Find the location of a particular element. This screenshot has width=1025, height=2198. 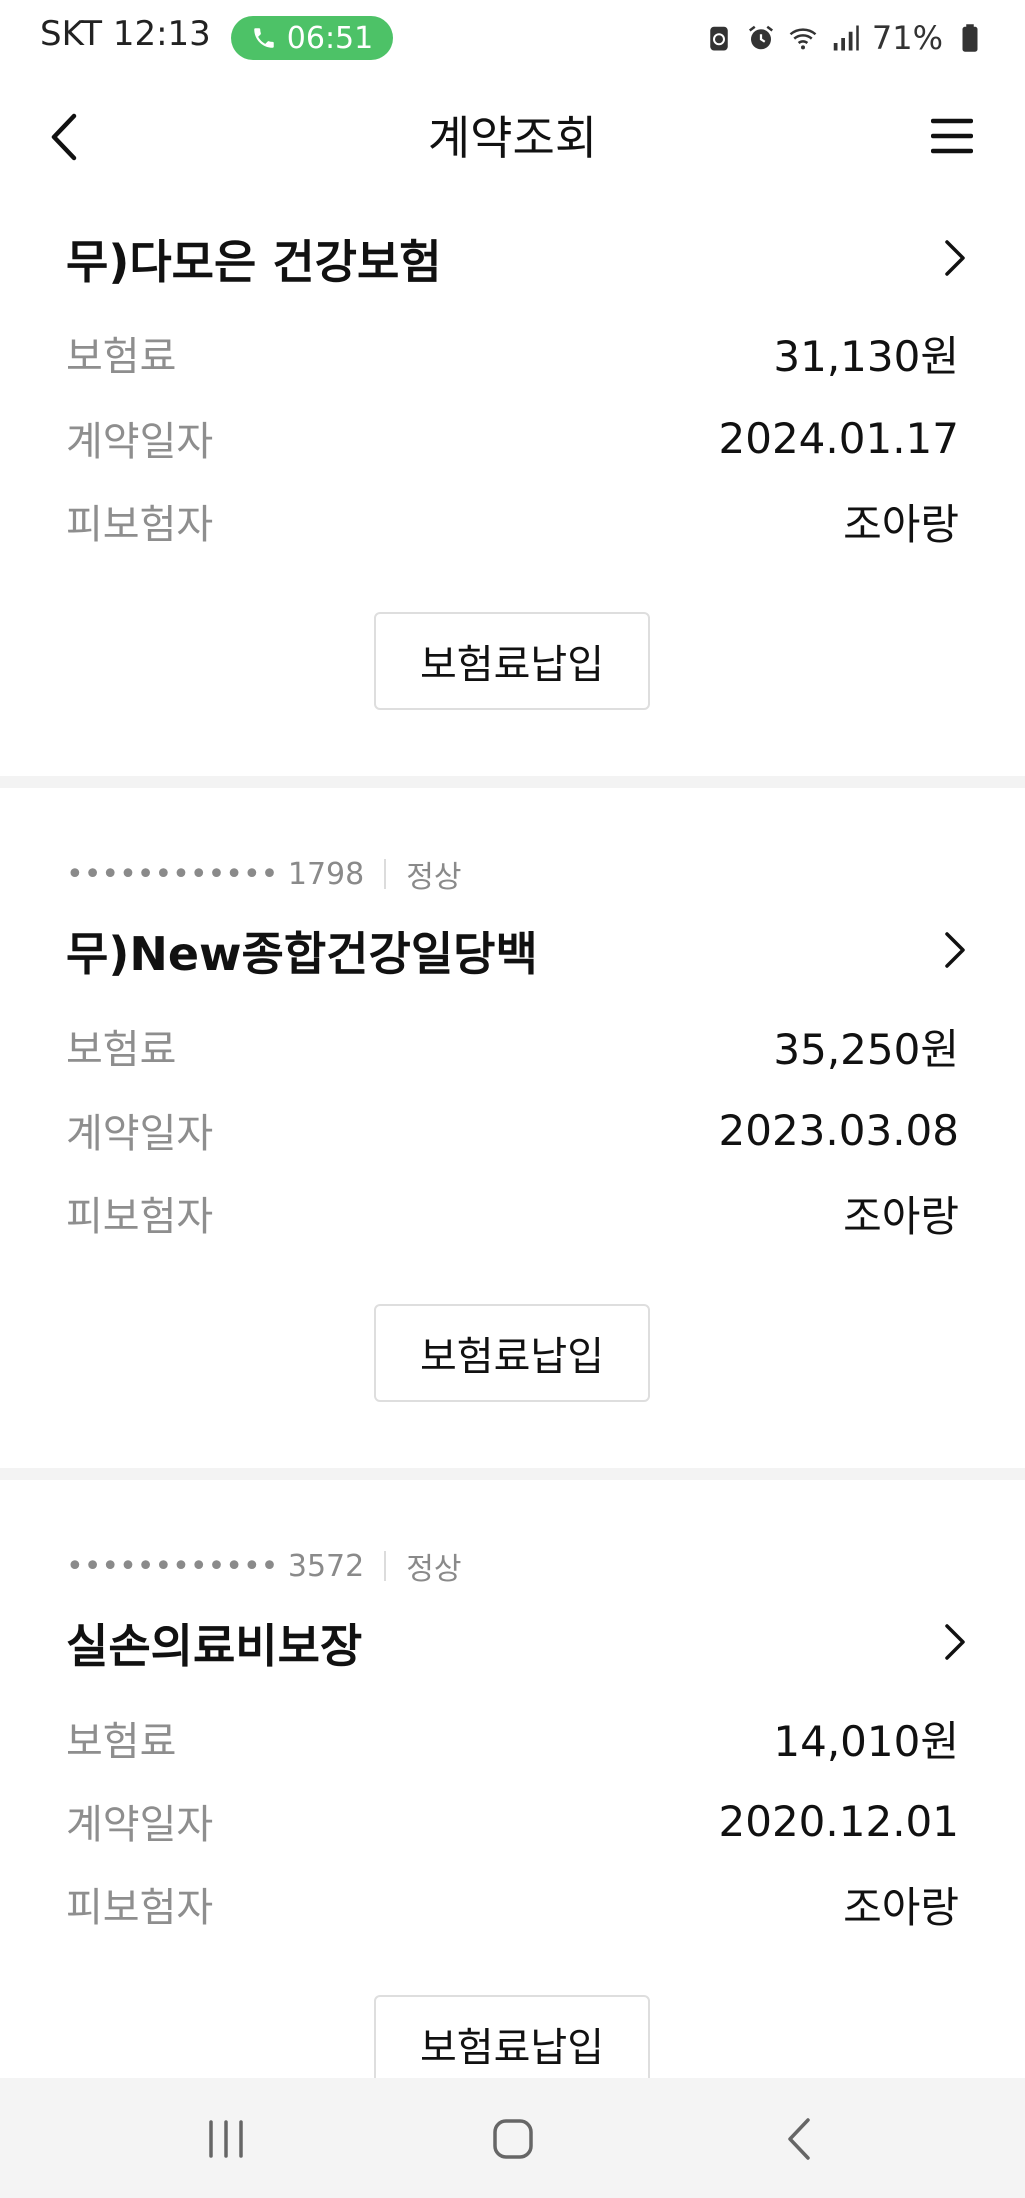

contract-meta: •••••••••••• 3572 정상 is located at coordinates (263, 1566).